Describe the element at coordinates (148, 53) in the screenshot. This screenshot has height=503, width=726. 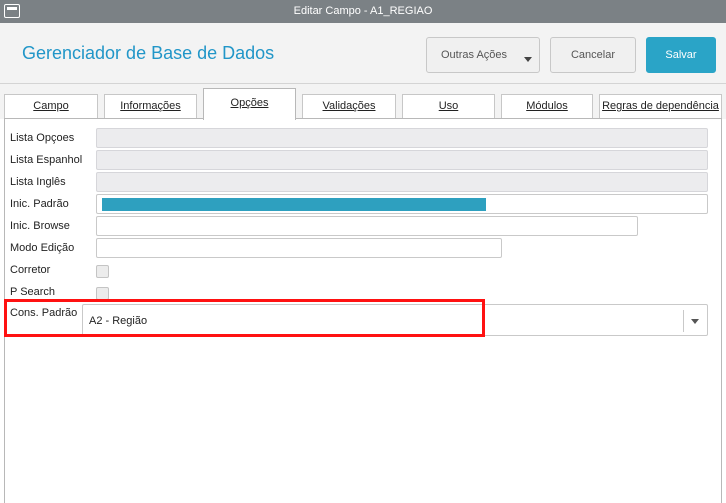
I see `page-title: Gerenciador de Base de Dados` at that location.